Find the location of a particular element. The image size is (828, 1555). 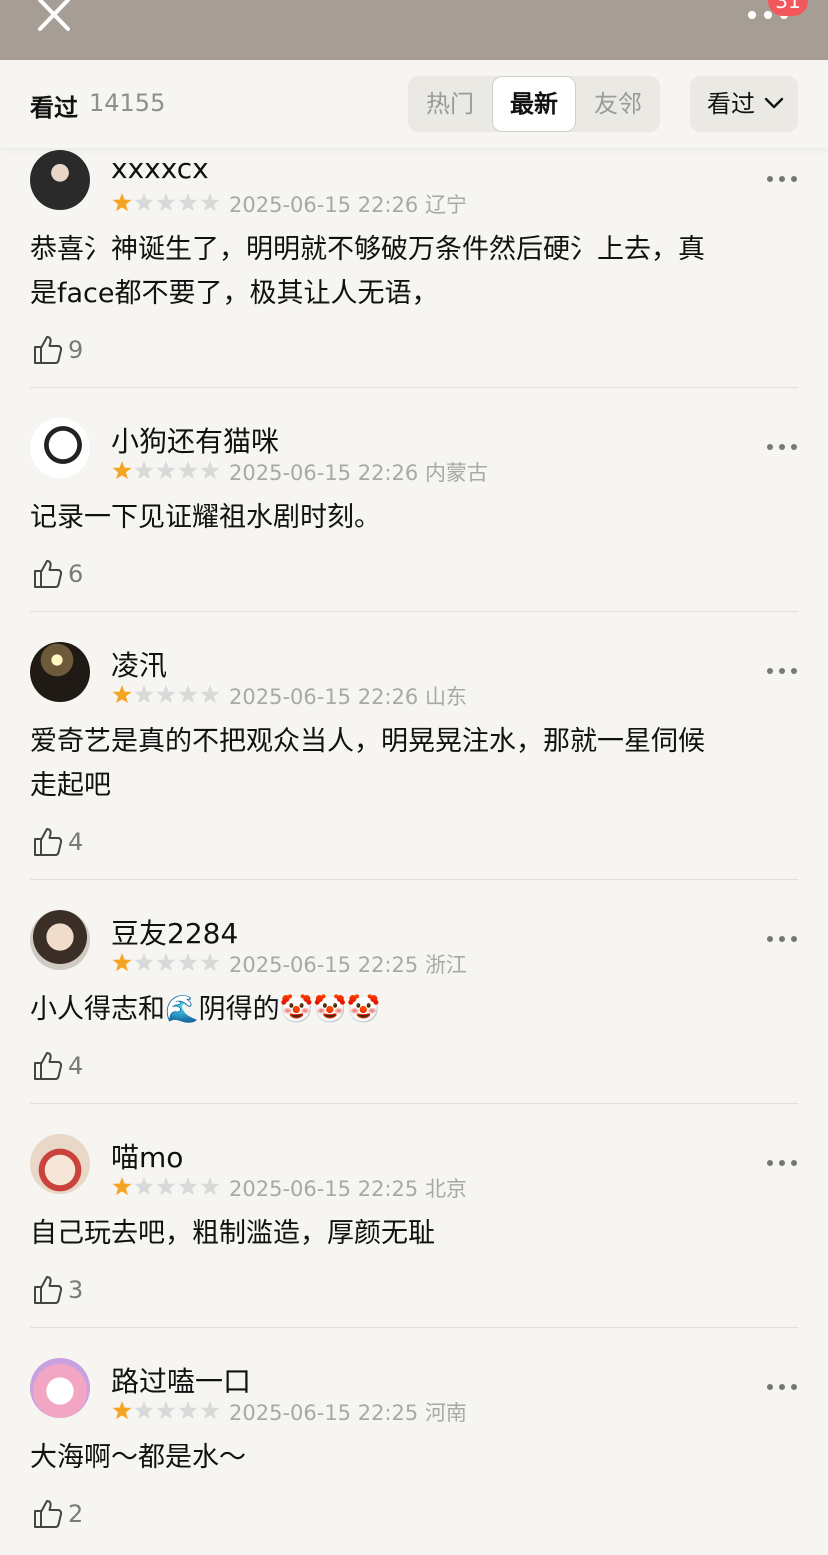

tab-latest: 最新 is located at coordinates (534, 104).